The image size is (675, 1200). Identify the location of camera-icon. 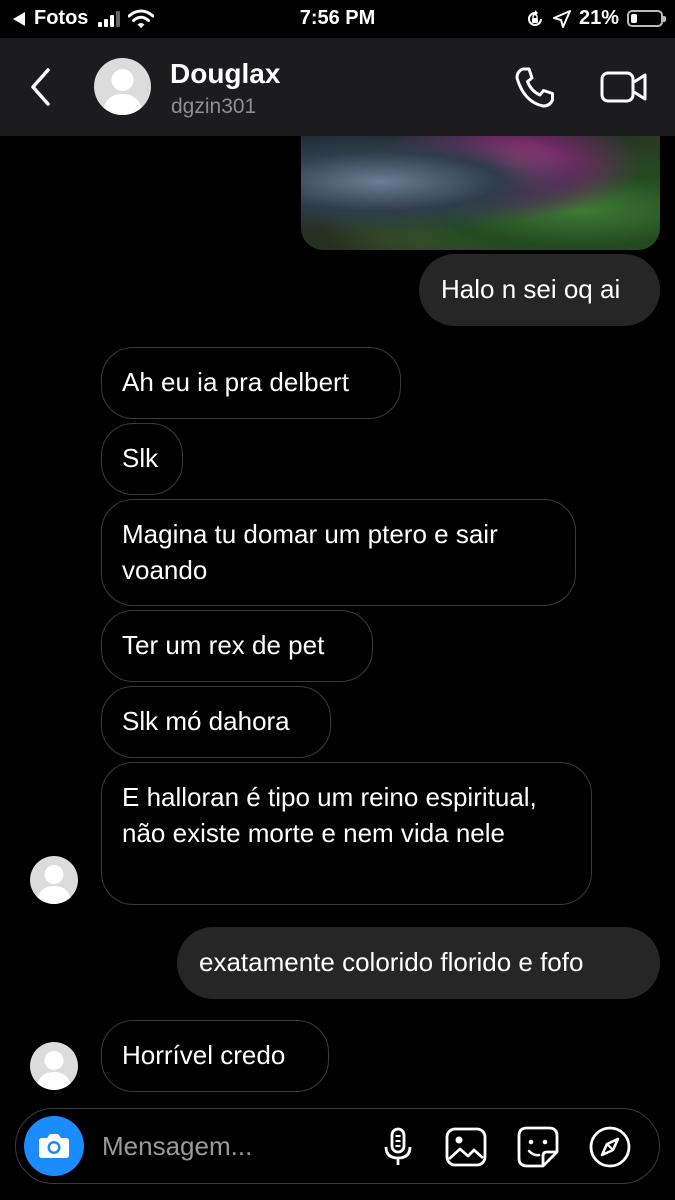
(54, 1146).